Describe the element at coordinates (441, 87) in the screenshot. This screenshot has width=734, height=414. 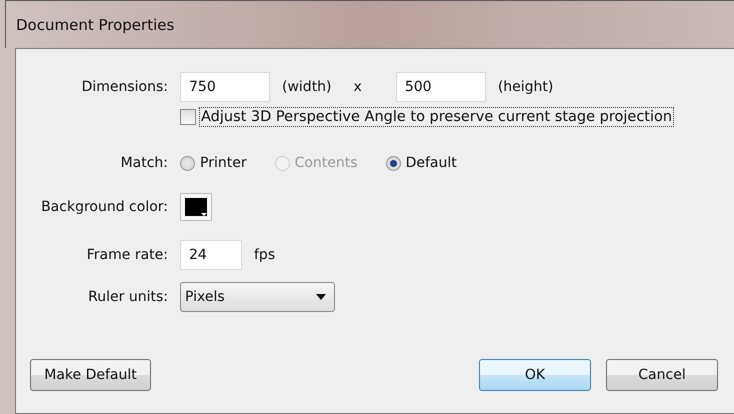
I see `height-field: 500` at that location.